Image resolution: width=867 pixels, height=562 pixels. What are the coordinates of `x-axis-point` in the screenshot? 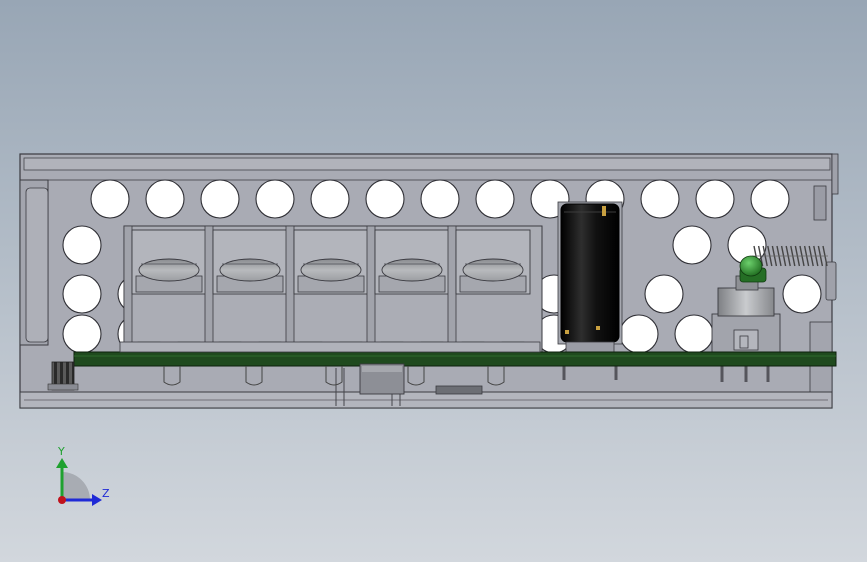 It's located at (62, 500).